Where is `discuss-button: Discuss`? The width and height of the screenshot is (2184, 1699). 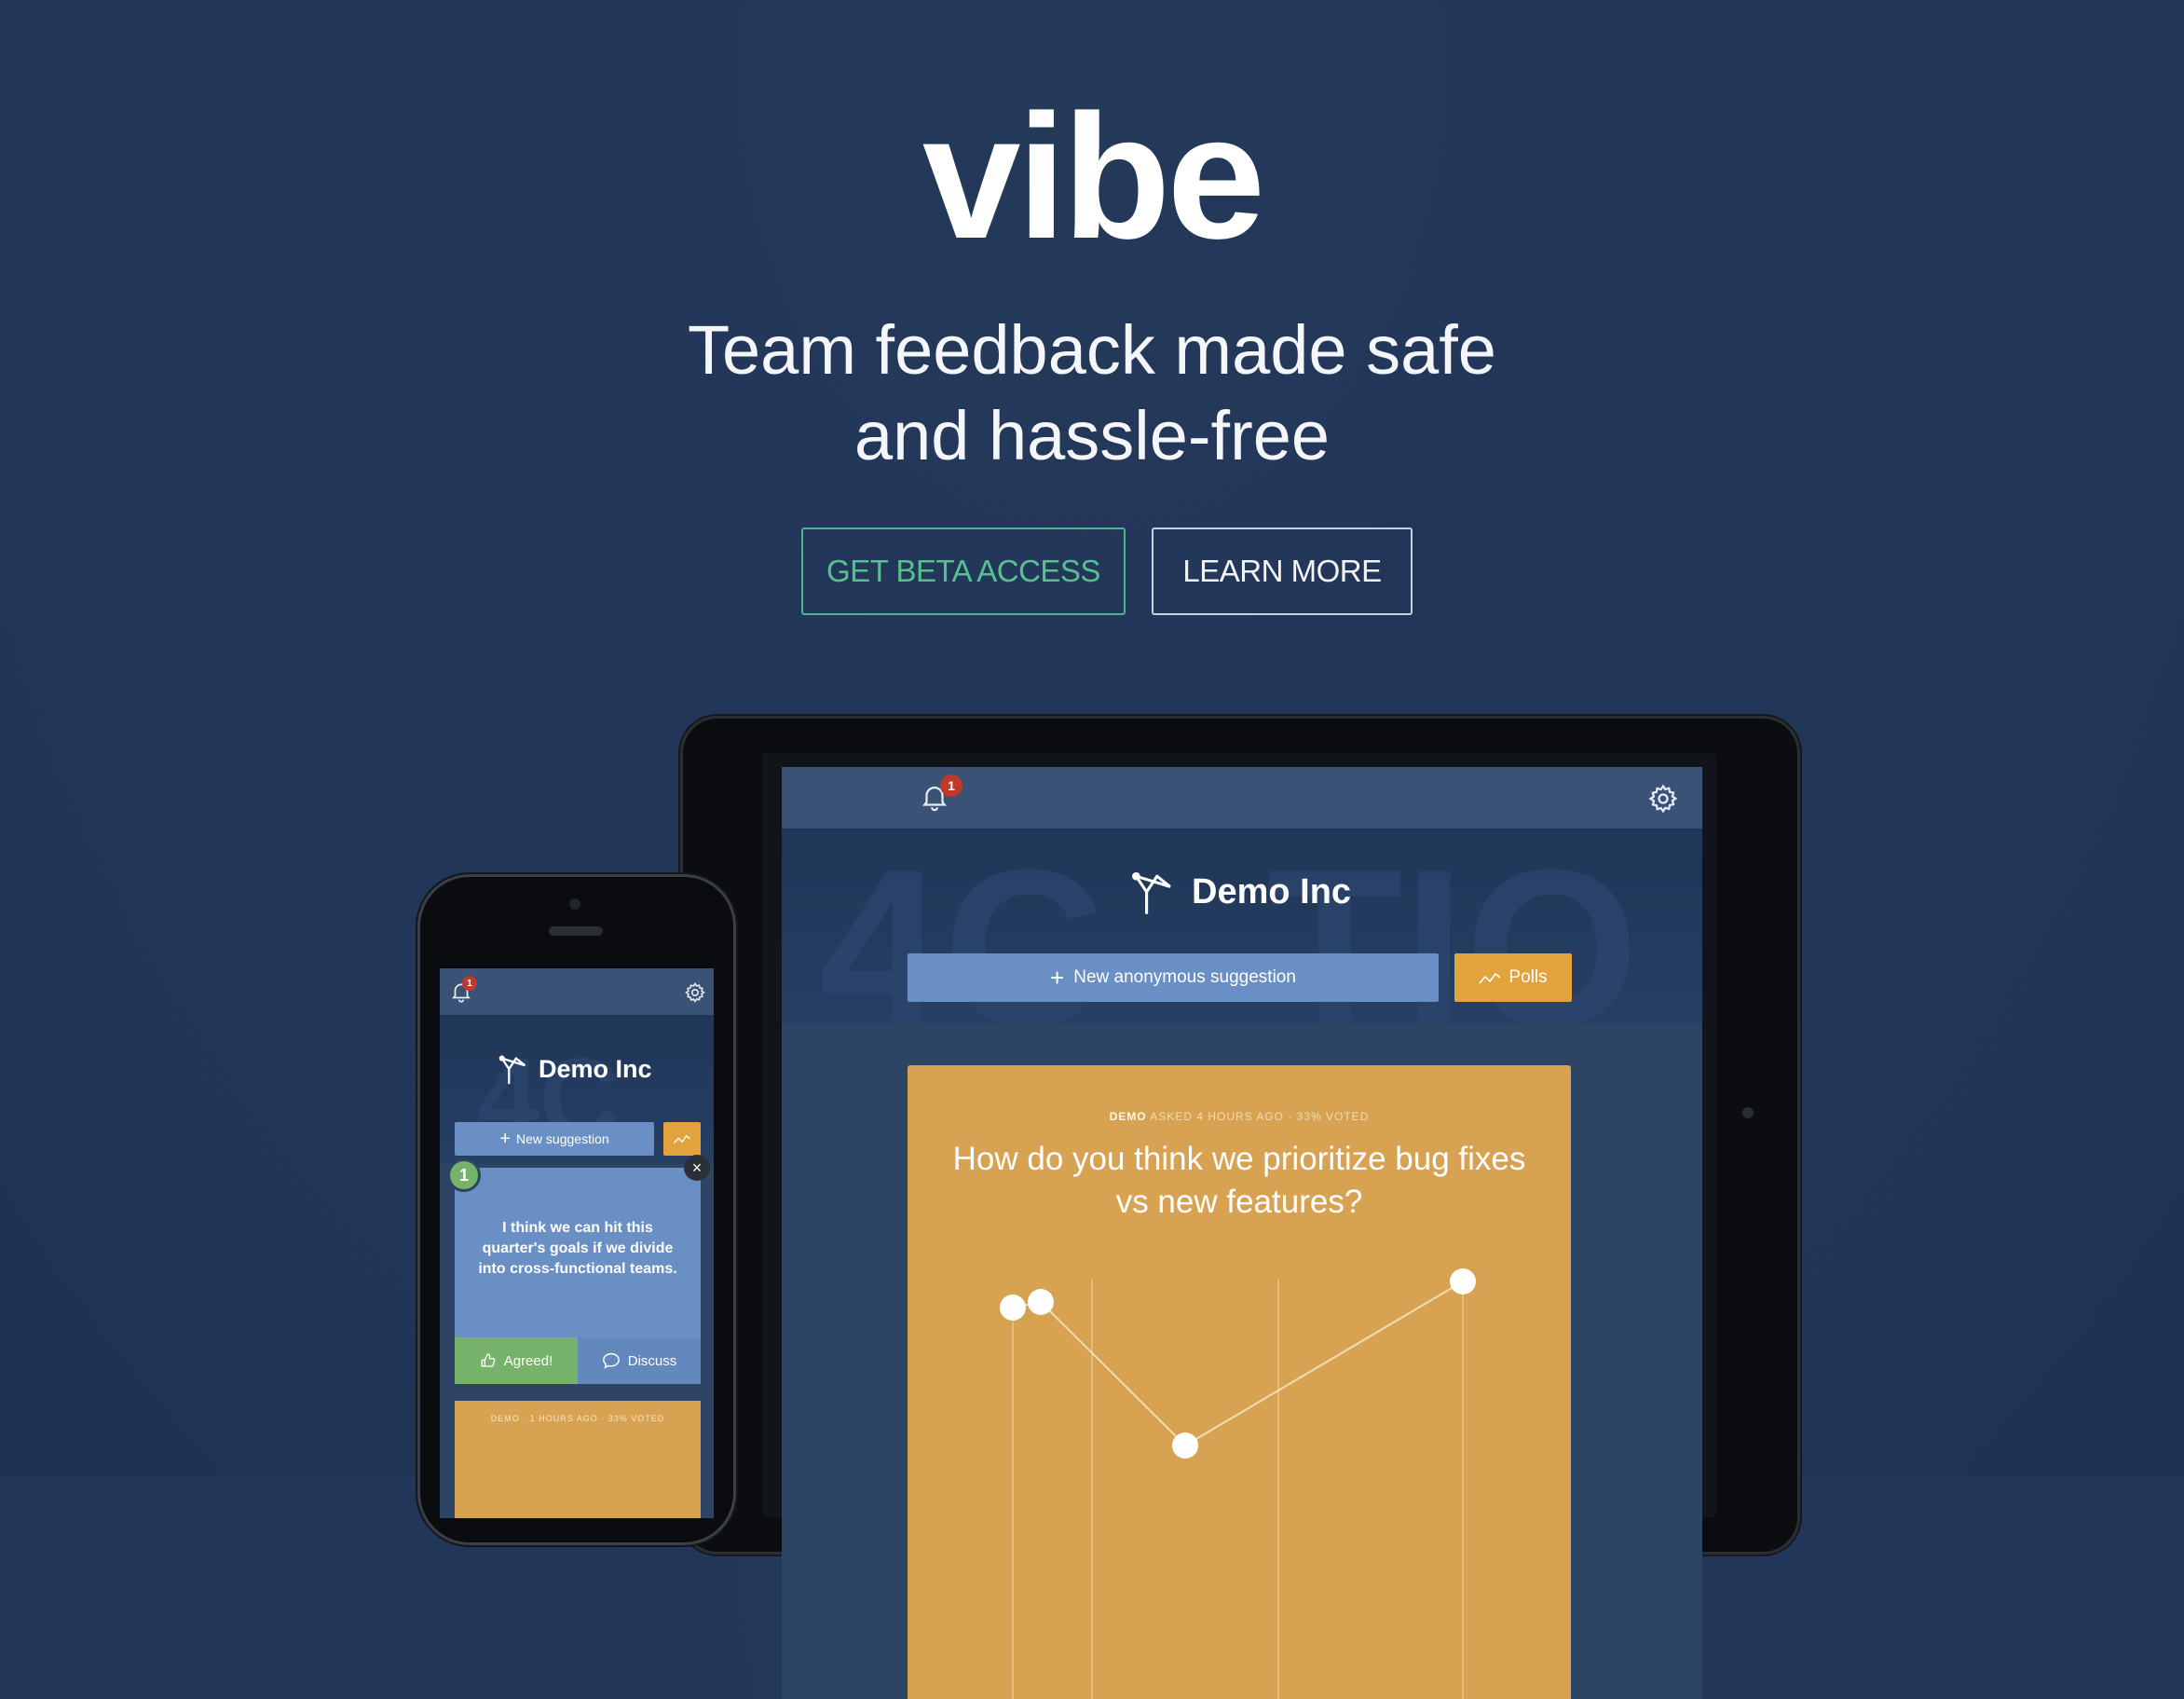
discuss-button: Discuss is located at coordinates (639, 1360).